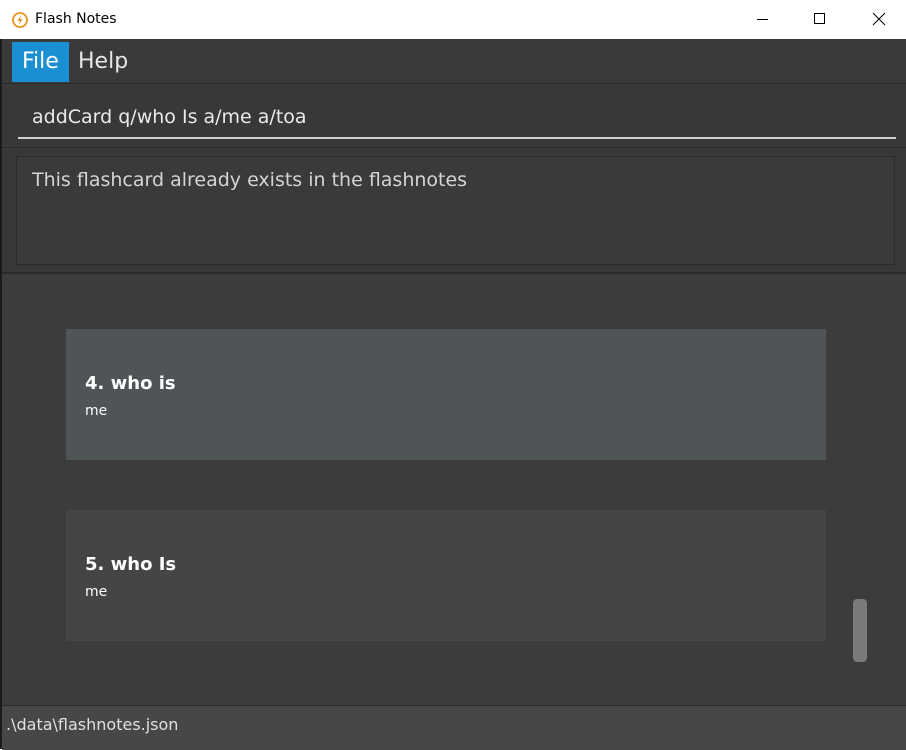 The width and height of the screenshot is (906, 750). I want to click on menu-bar: File Help, so click(454, 61).